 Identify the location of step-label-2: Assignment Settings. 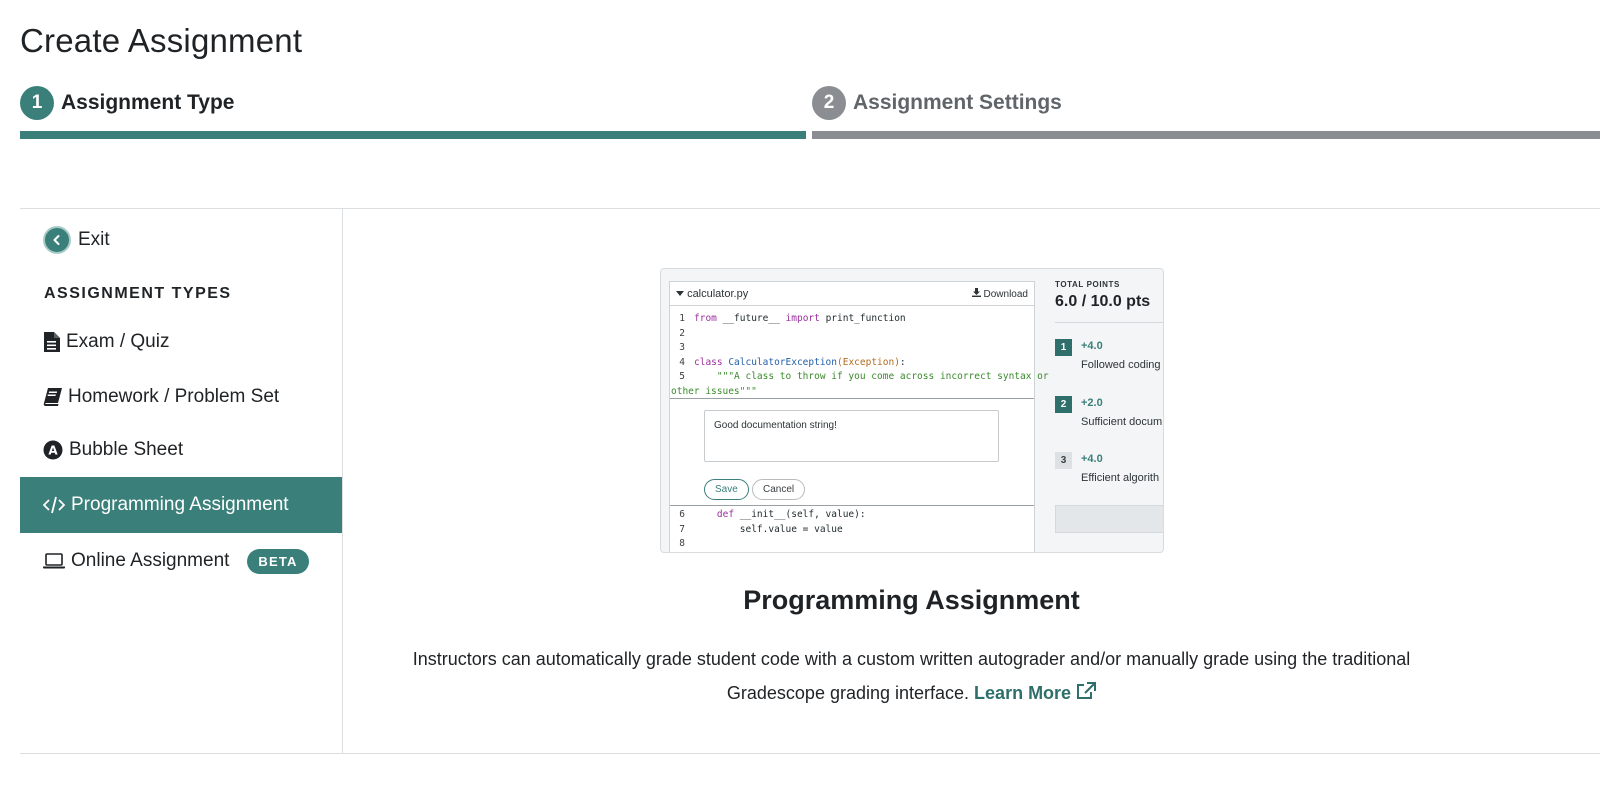
(957, 102).